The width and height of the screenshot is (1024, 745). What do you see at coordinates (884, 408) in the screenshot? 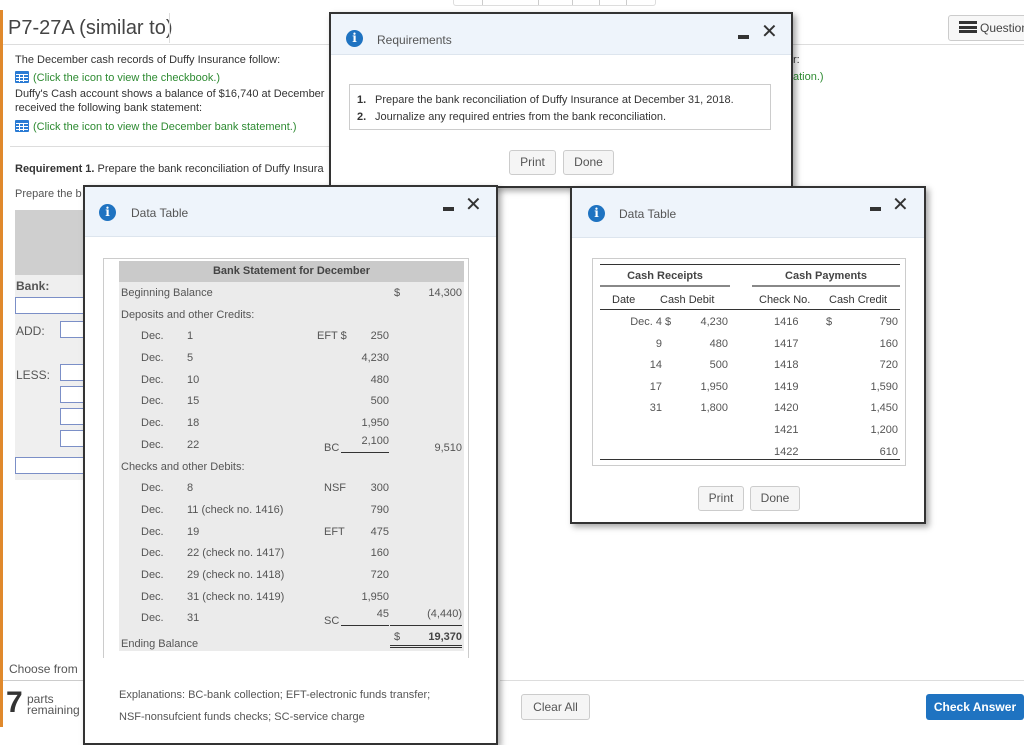
I see `cash-credit-amount: 1,450` at bounding box center [884, 408].